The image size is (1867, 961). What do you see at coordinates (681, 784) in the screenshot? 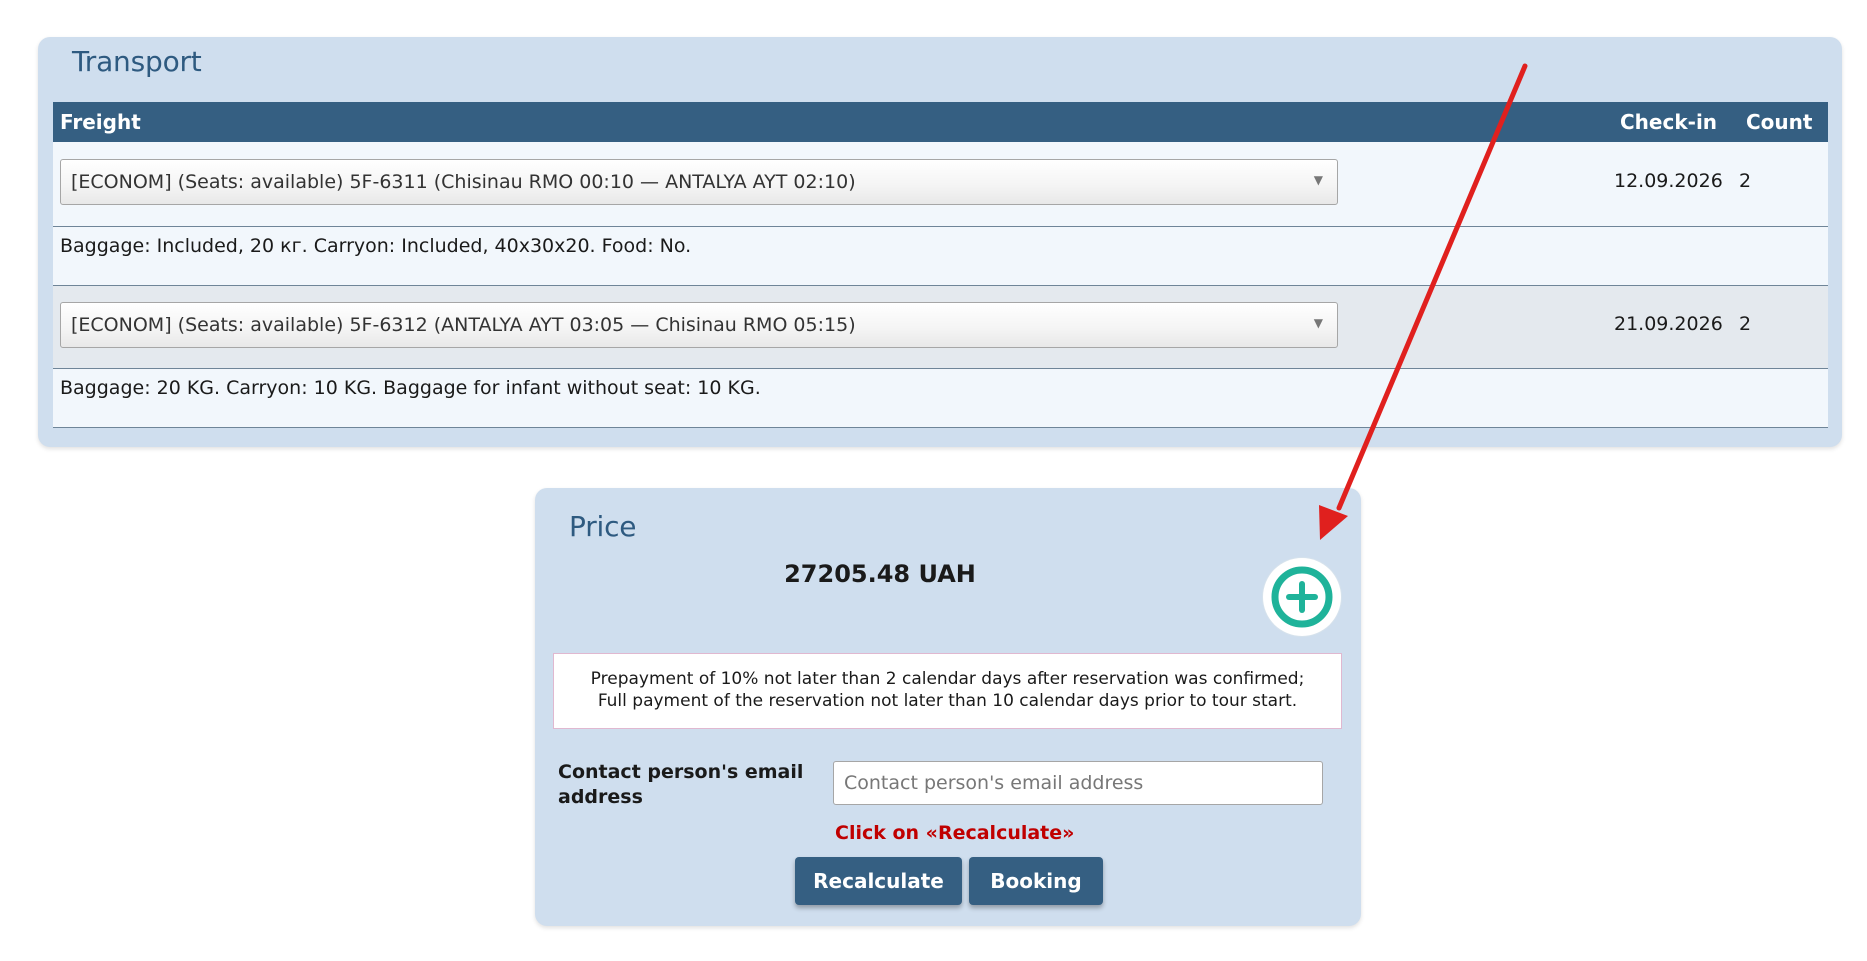
I see `email-label: Contact person's email address` at bounding box center [681, 784].